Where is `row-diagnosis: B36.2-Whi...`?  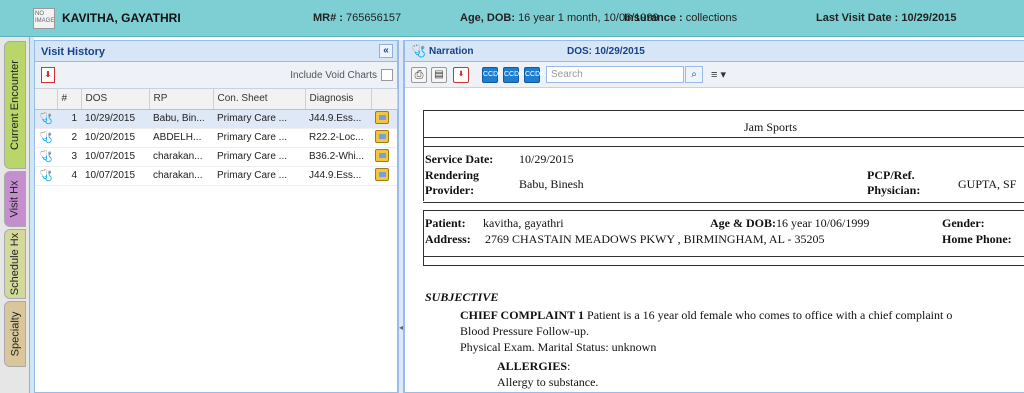
row-diagnosis: B36.2-Whi... is located at coordinates (338, 157).